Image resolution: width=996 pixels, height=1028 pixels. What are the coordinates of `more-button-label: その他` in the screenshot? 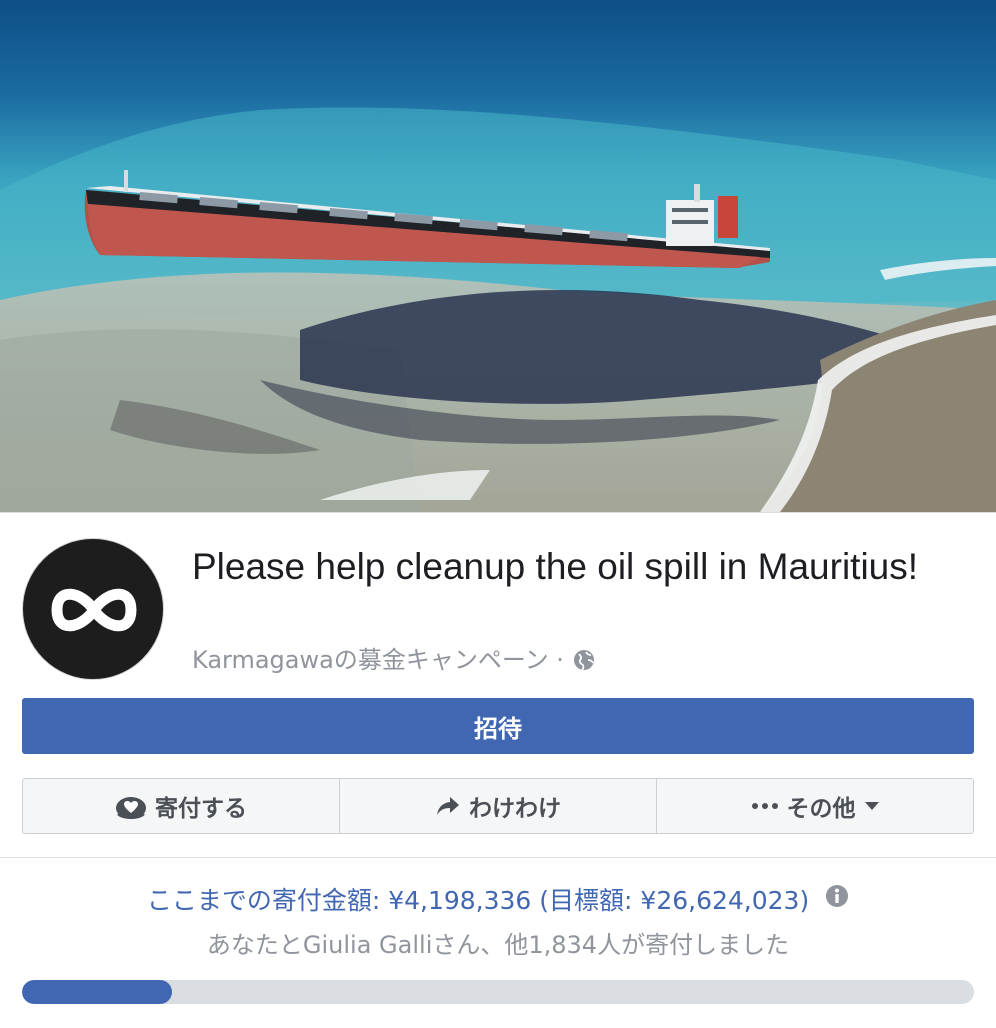 It's located at (821, 809).